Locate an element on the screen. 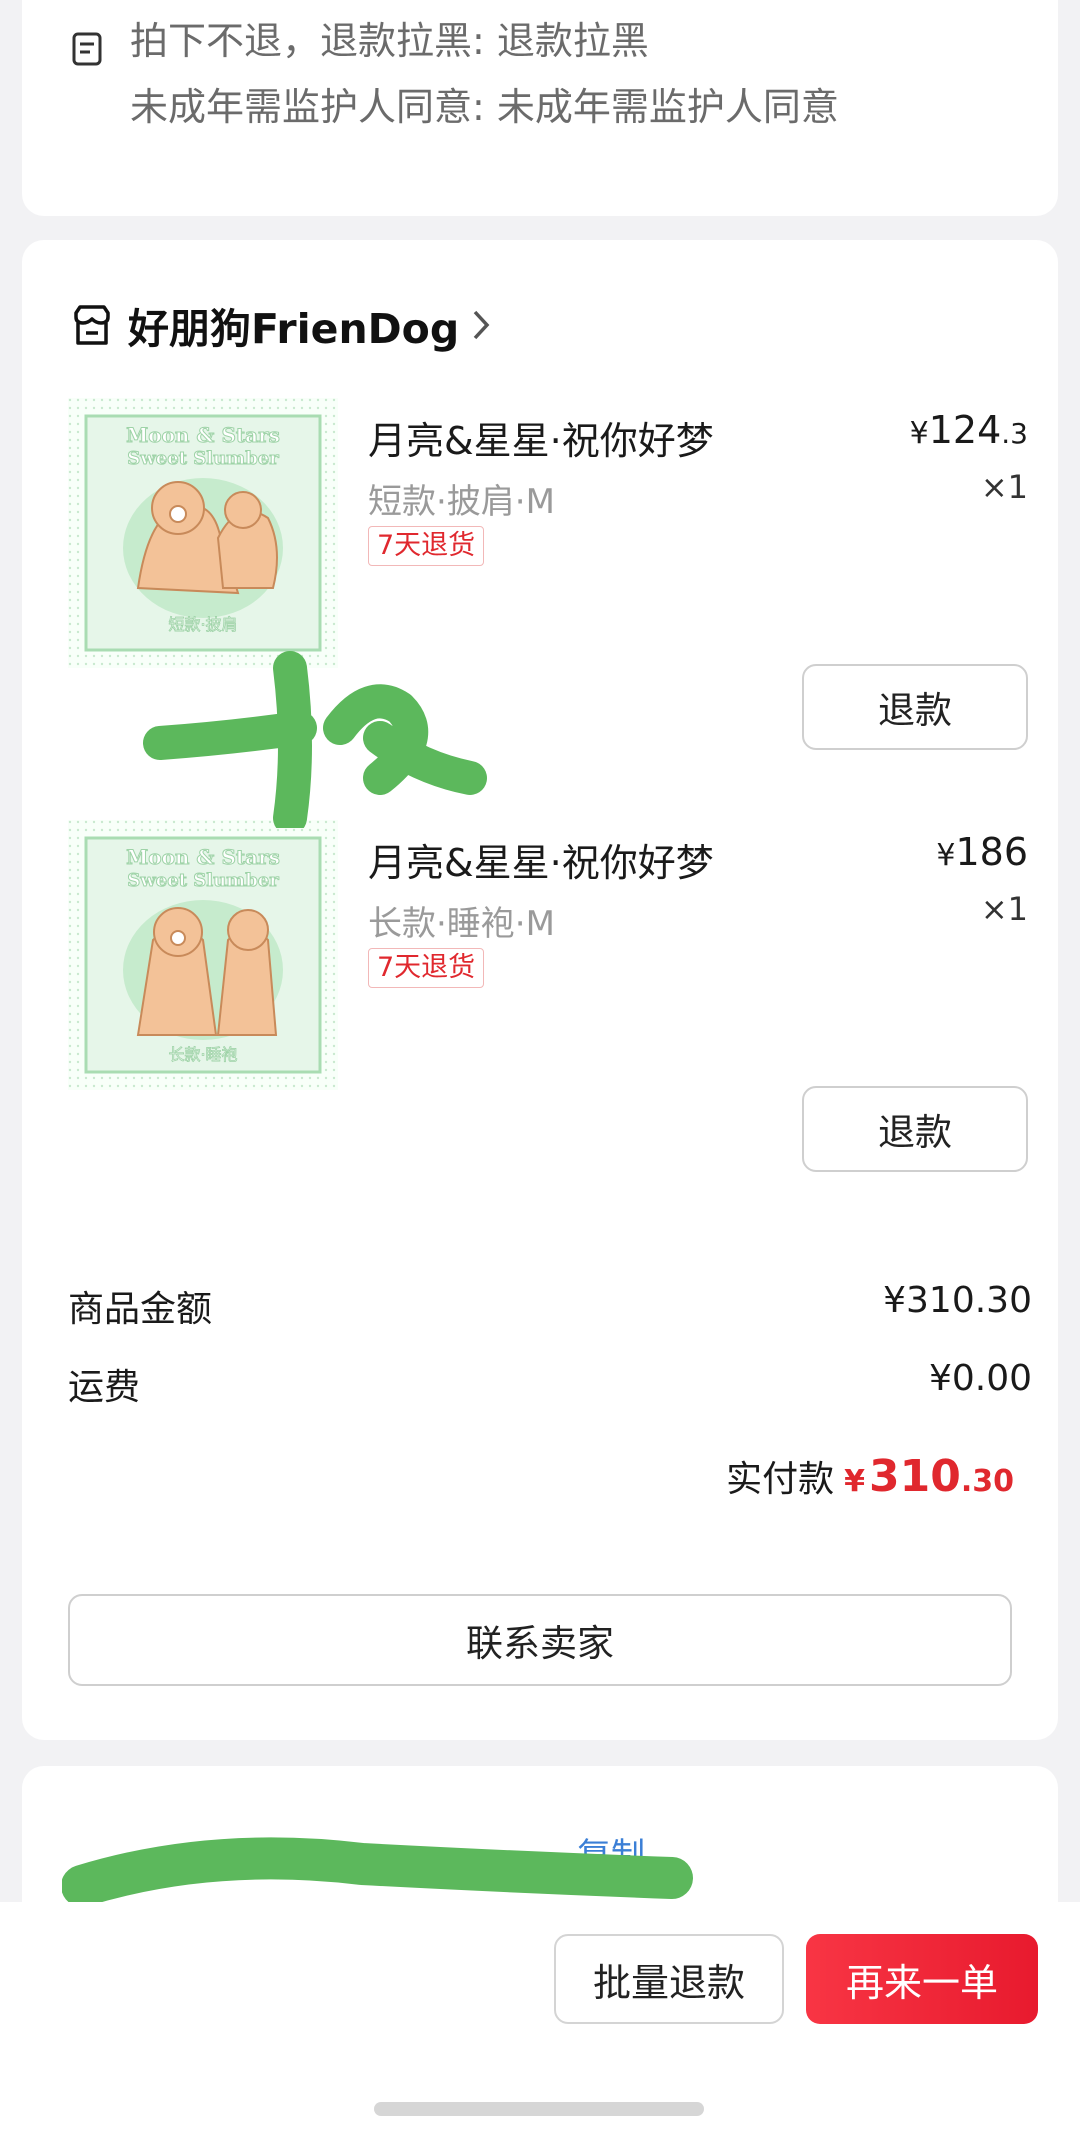 The width and height of the screenshot is (1080, 2130). shop-name: 好朋狗FrienDog is located at coordinates (294, 329).